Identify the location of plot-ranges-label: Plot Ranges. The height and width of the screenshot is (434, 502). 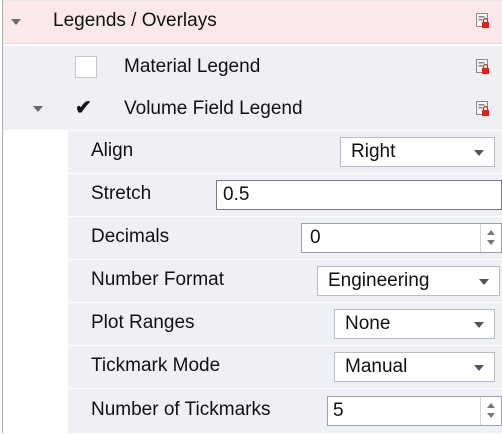
(143, 322).